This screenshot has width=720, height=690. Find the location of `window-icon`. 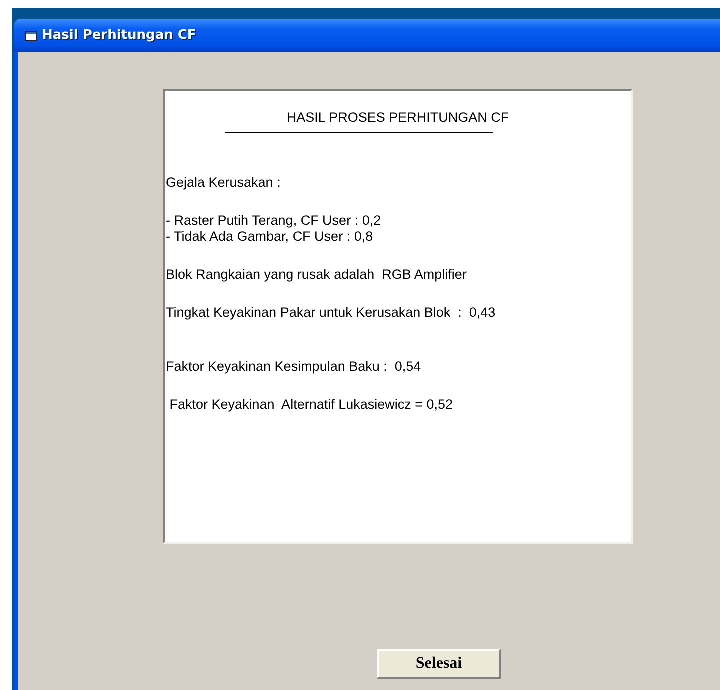

window-icon is located at coordinates (31, 35).